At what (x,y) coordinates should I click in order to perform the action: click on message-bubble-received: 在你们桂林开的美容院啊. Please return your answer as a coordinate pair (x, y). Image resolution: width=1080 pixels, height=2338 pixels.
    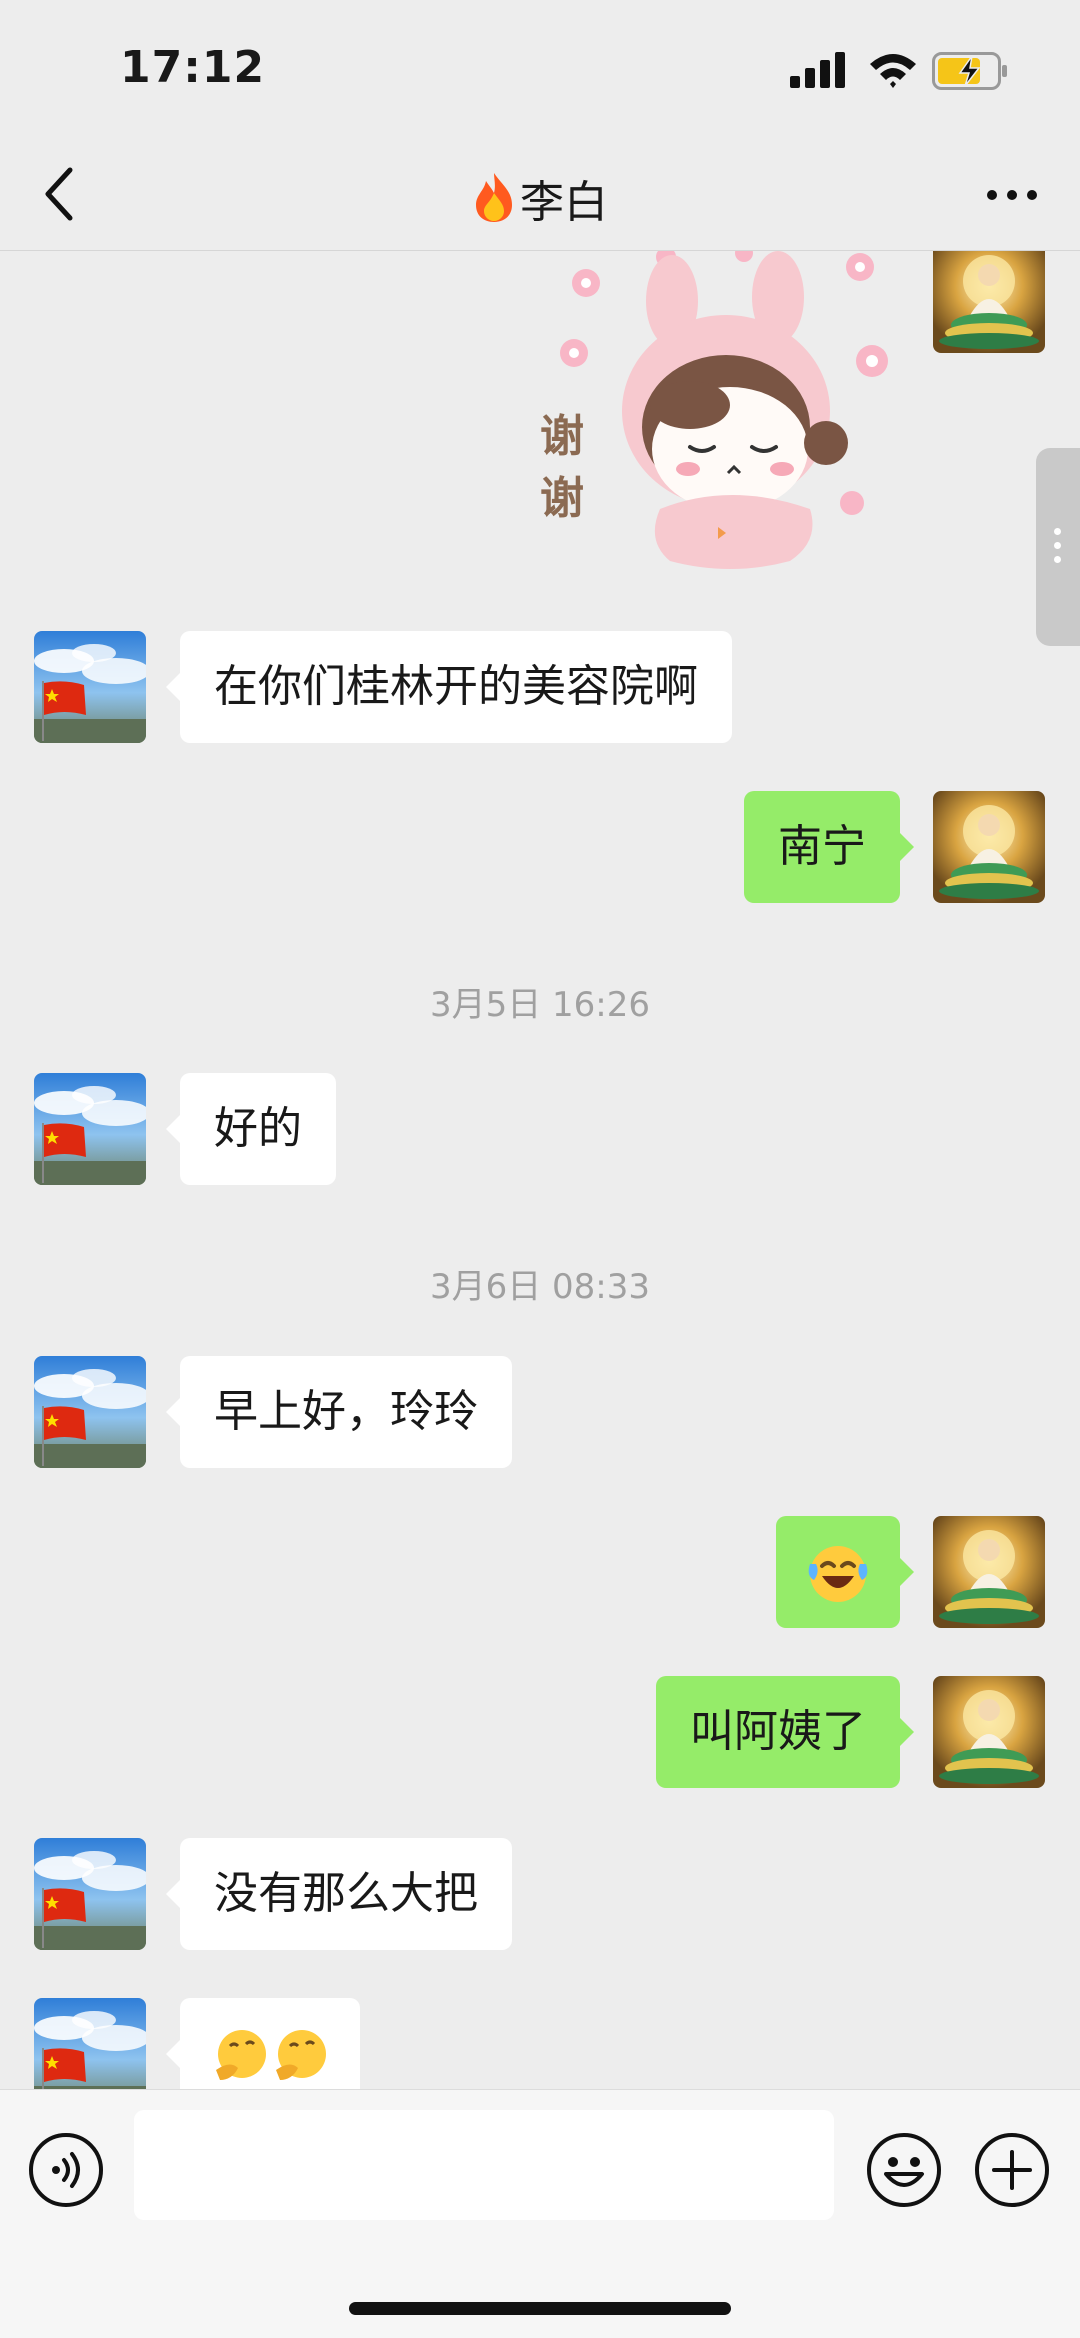
    Looking at the image, I should click on (449, 687).